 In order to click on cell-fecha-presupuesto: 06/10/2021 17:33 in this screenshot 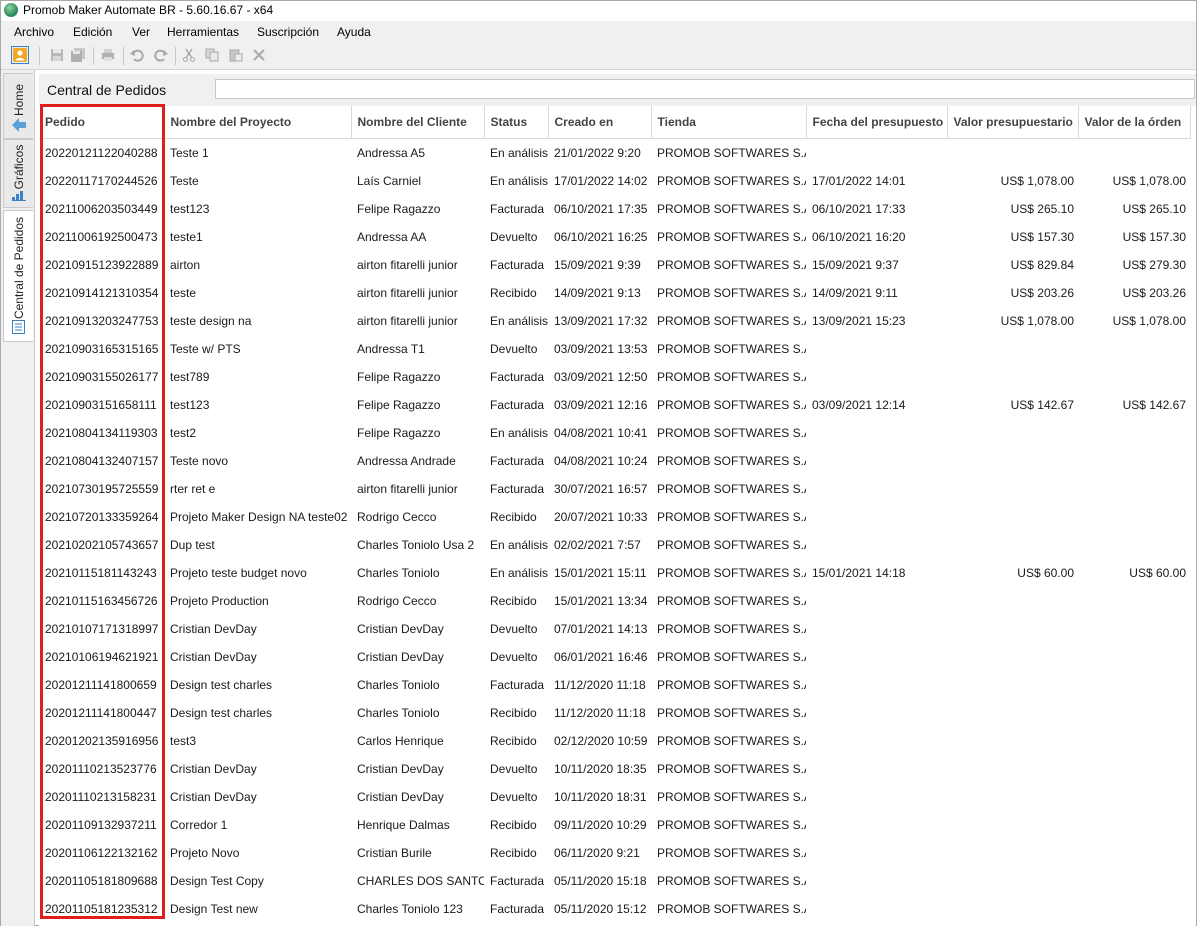, I will do `click(859, 209)`.